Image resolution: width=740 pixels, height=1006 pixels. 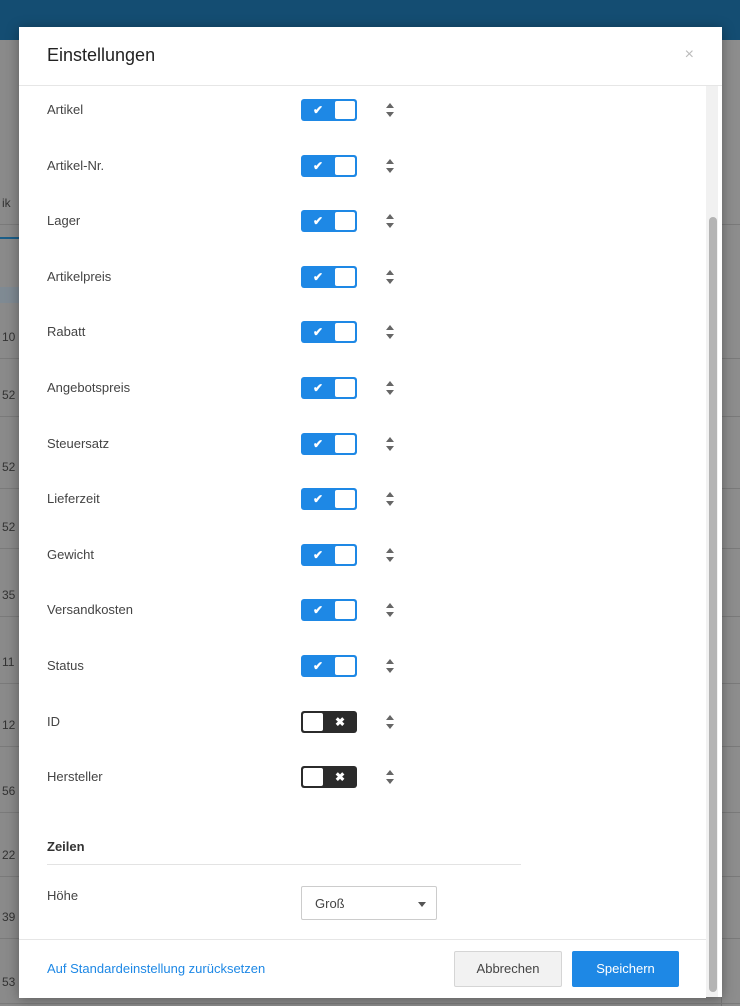 What do you see at coordinates (53, 721) in the screenshot?
I see `column-setting-label: ID` at bounding box center [53, 721].